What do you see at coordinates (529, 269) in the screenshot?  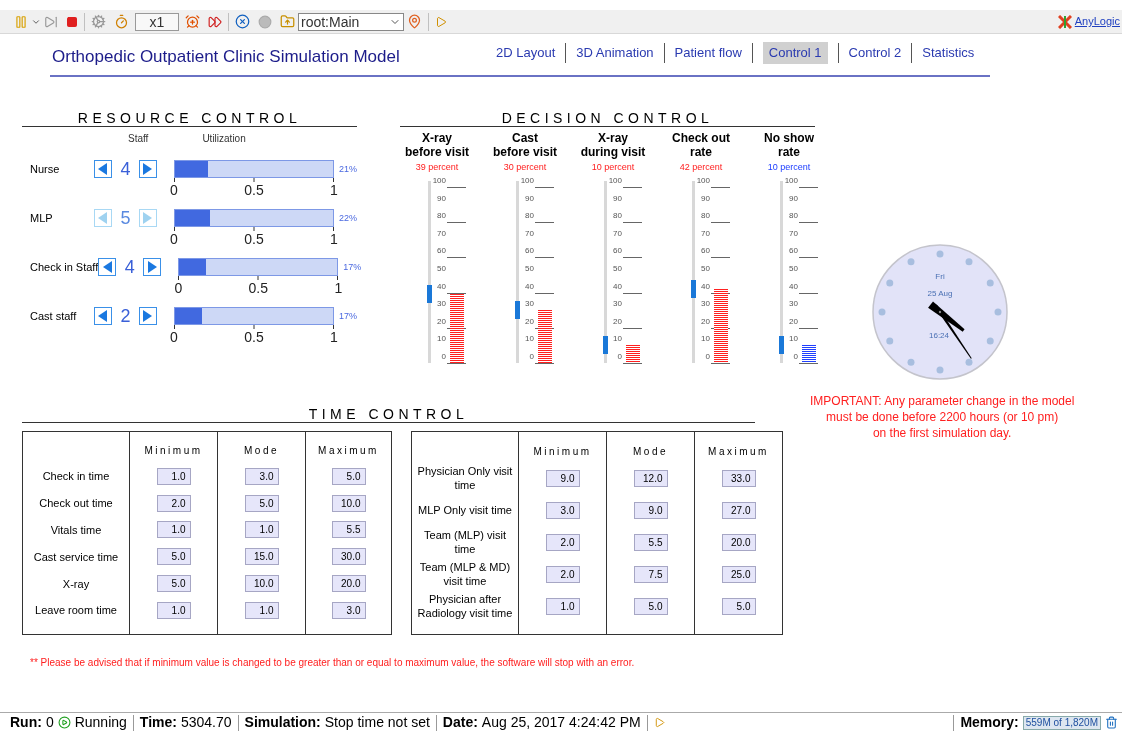 I see `scale-label: 50` at bounding box center [529, 269].